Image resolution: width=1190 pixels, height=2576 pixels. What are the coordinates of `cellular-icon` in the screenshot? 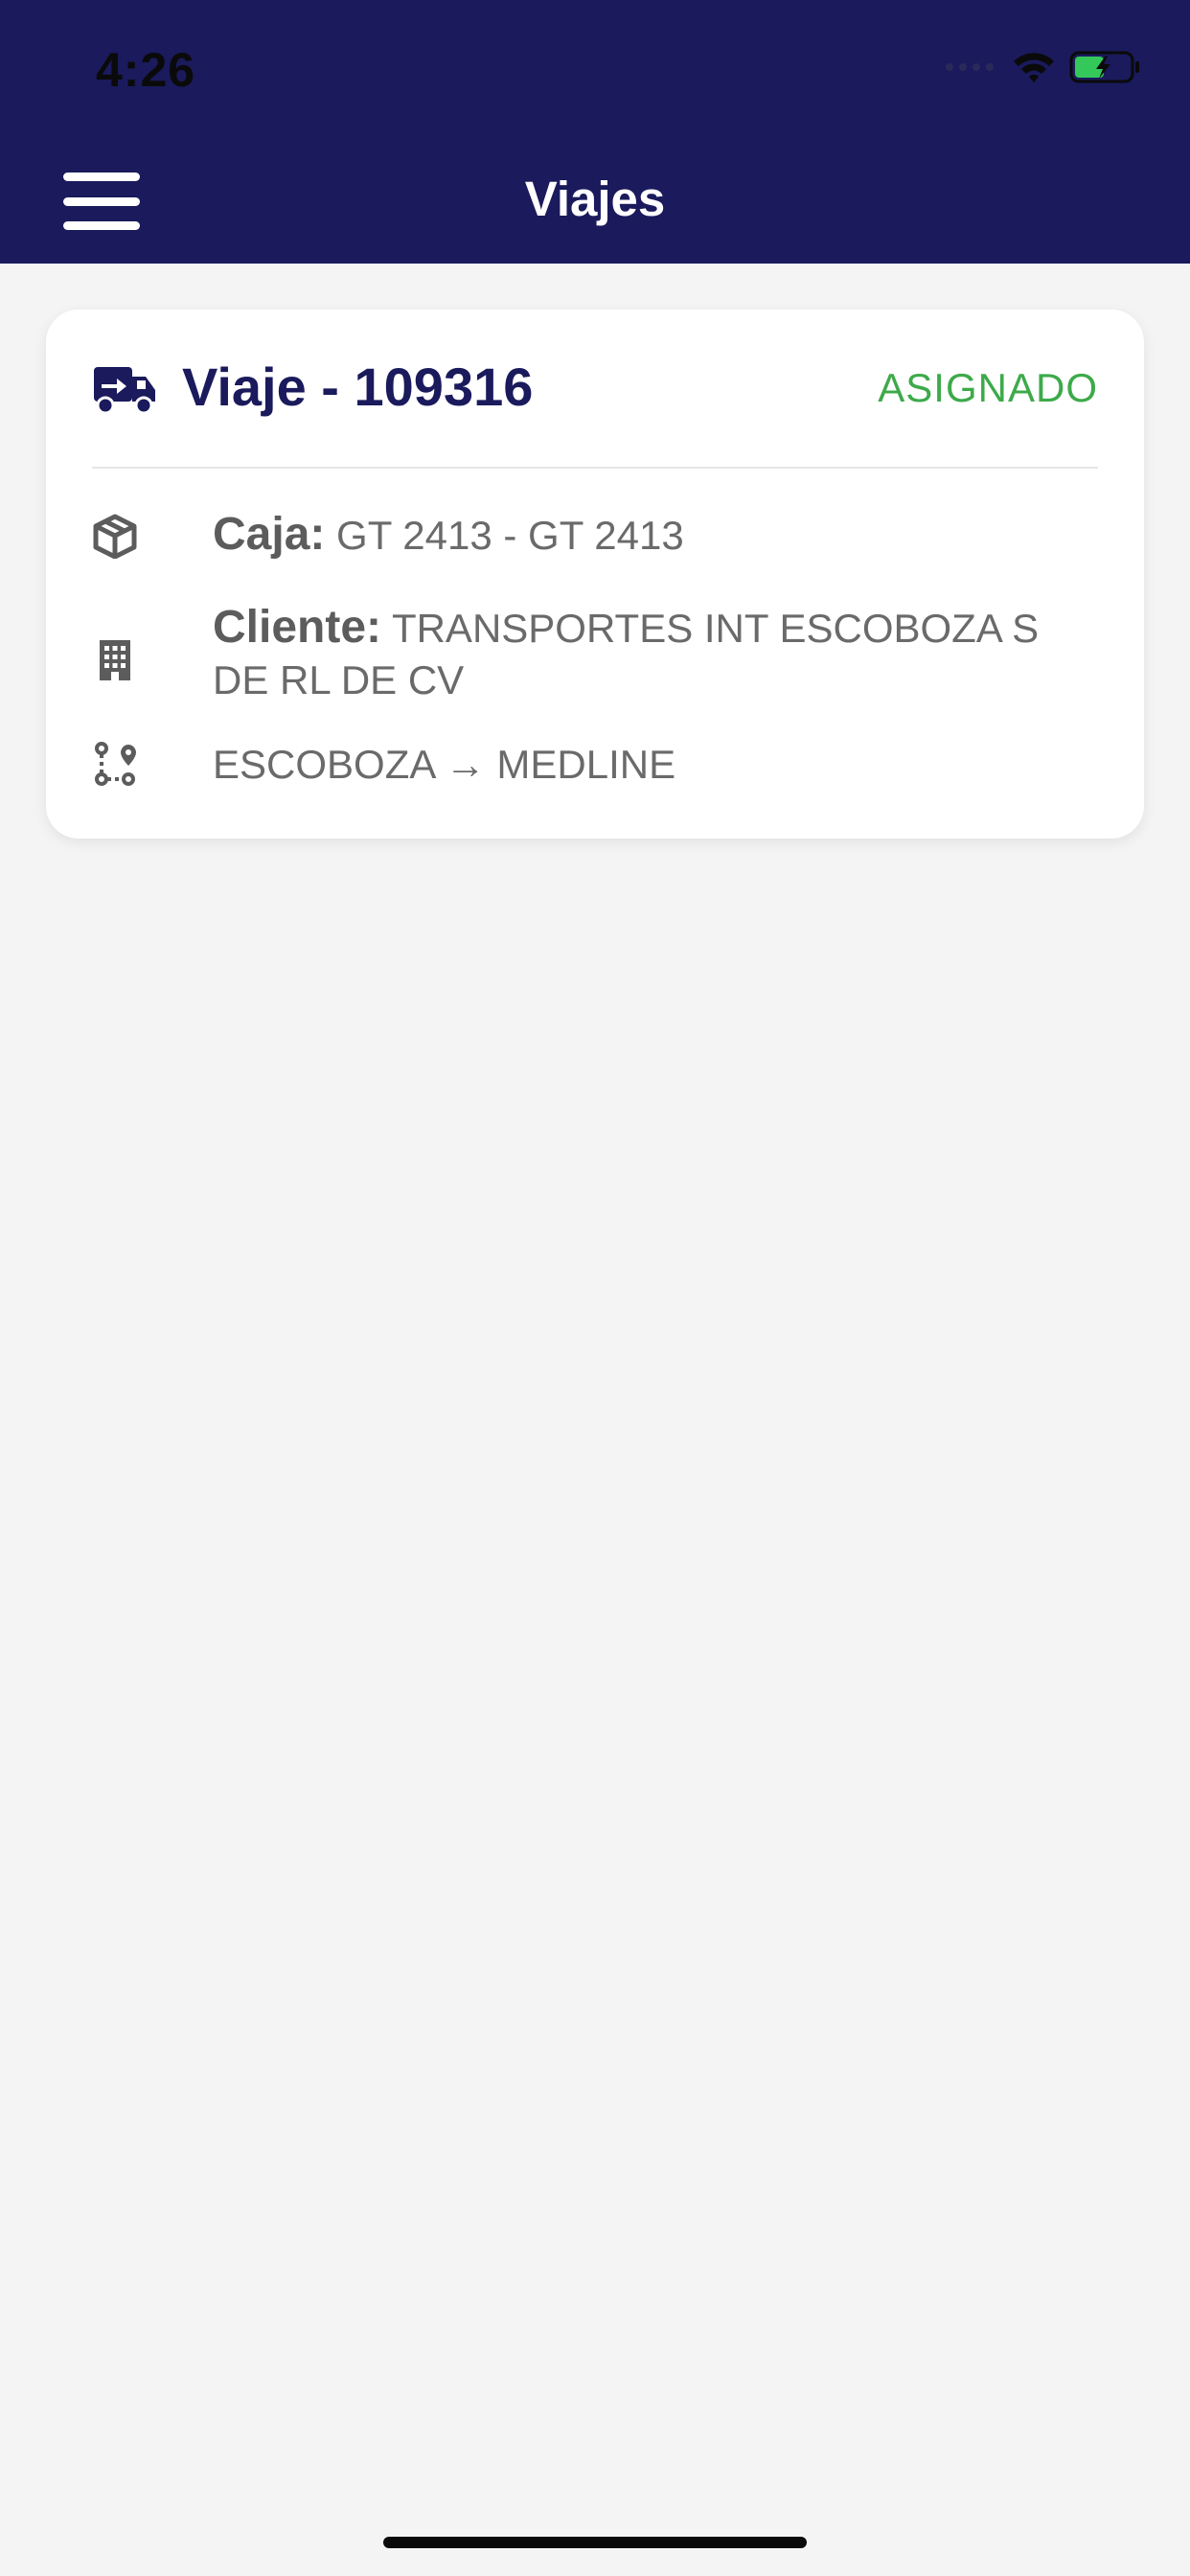 It's located at (970, 67).